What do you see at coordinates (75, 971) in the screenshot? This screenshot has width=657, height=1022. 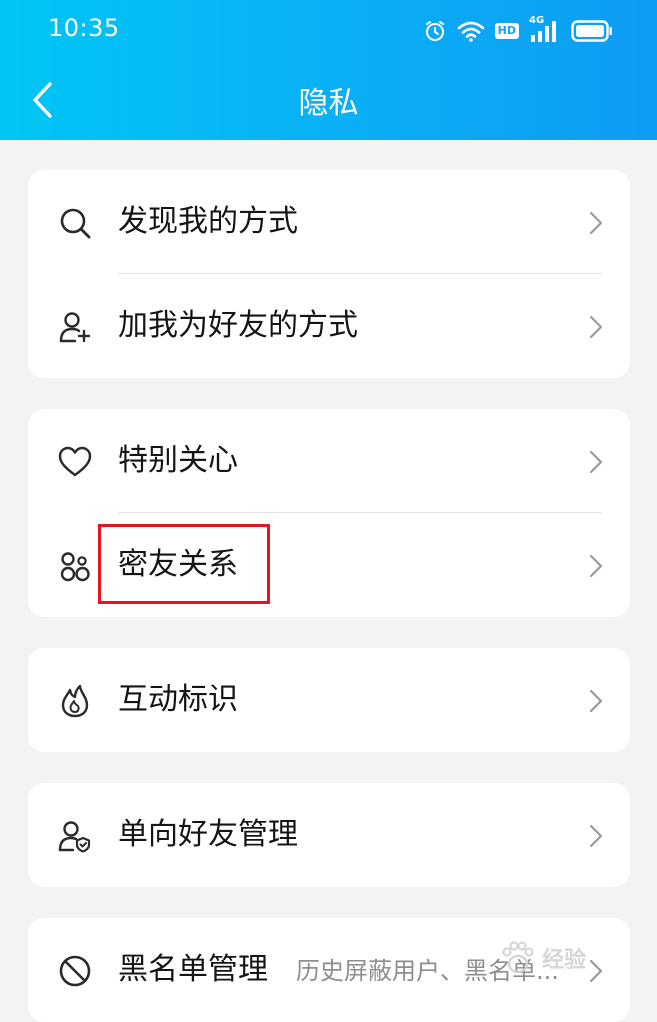 I see `block-icon` at bounding box center [75, 971].